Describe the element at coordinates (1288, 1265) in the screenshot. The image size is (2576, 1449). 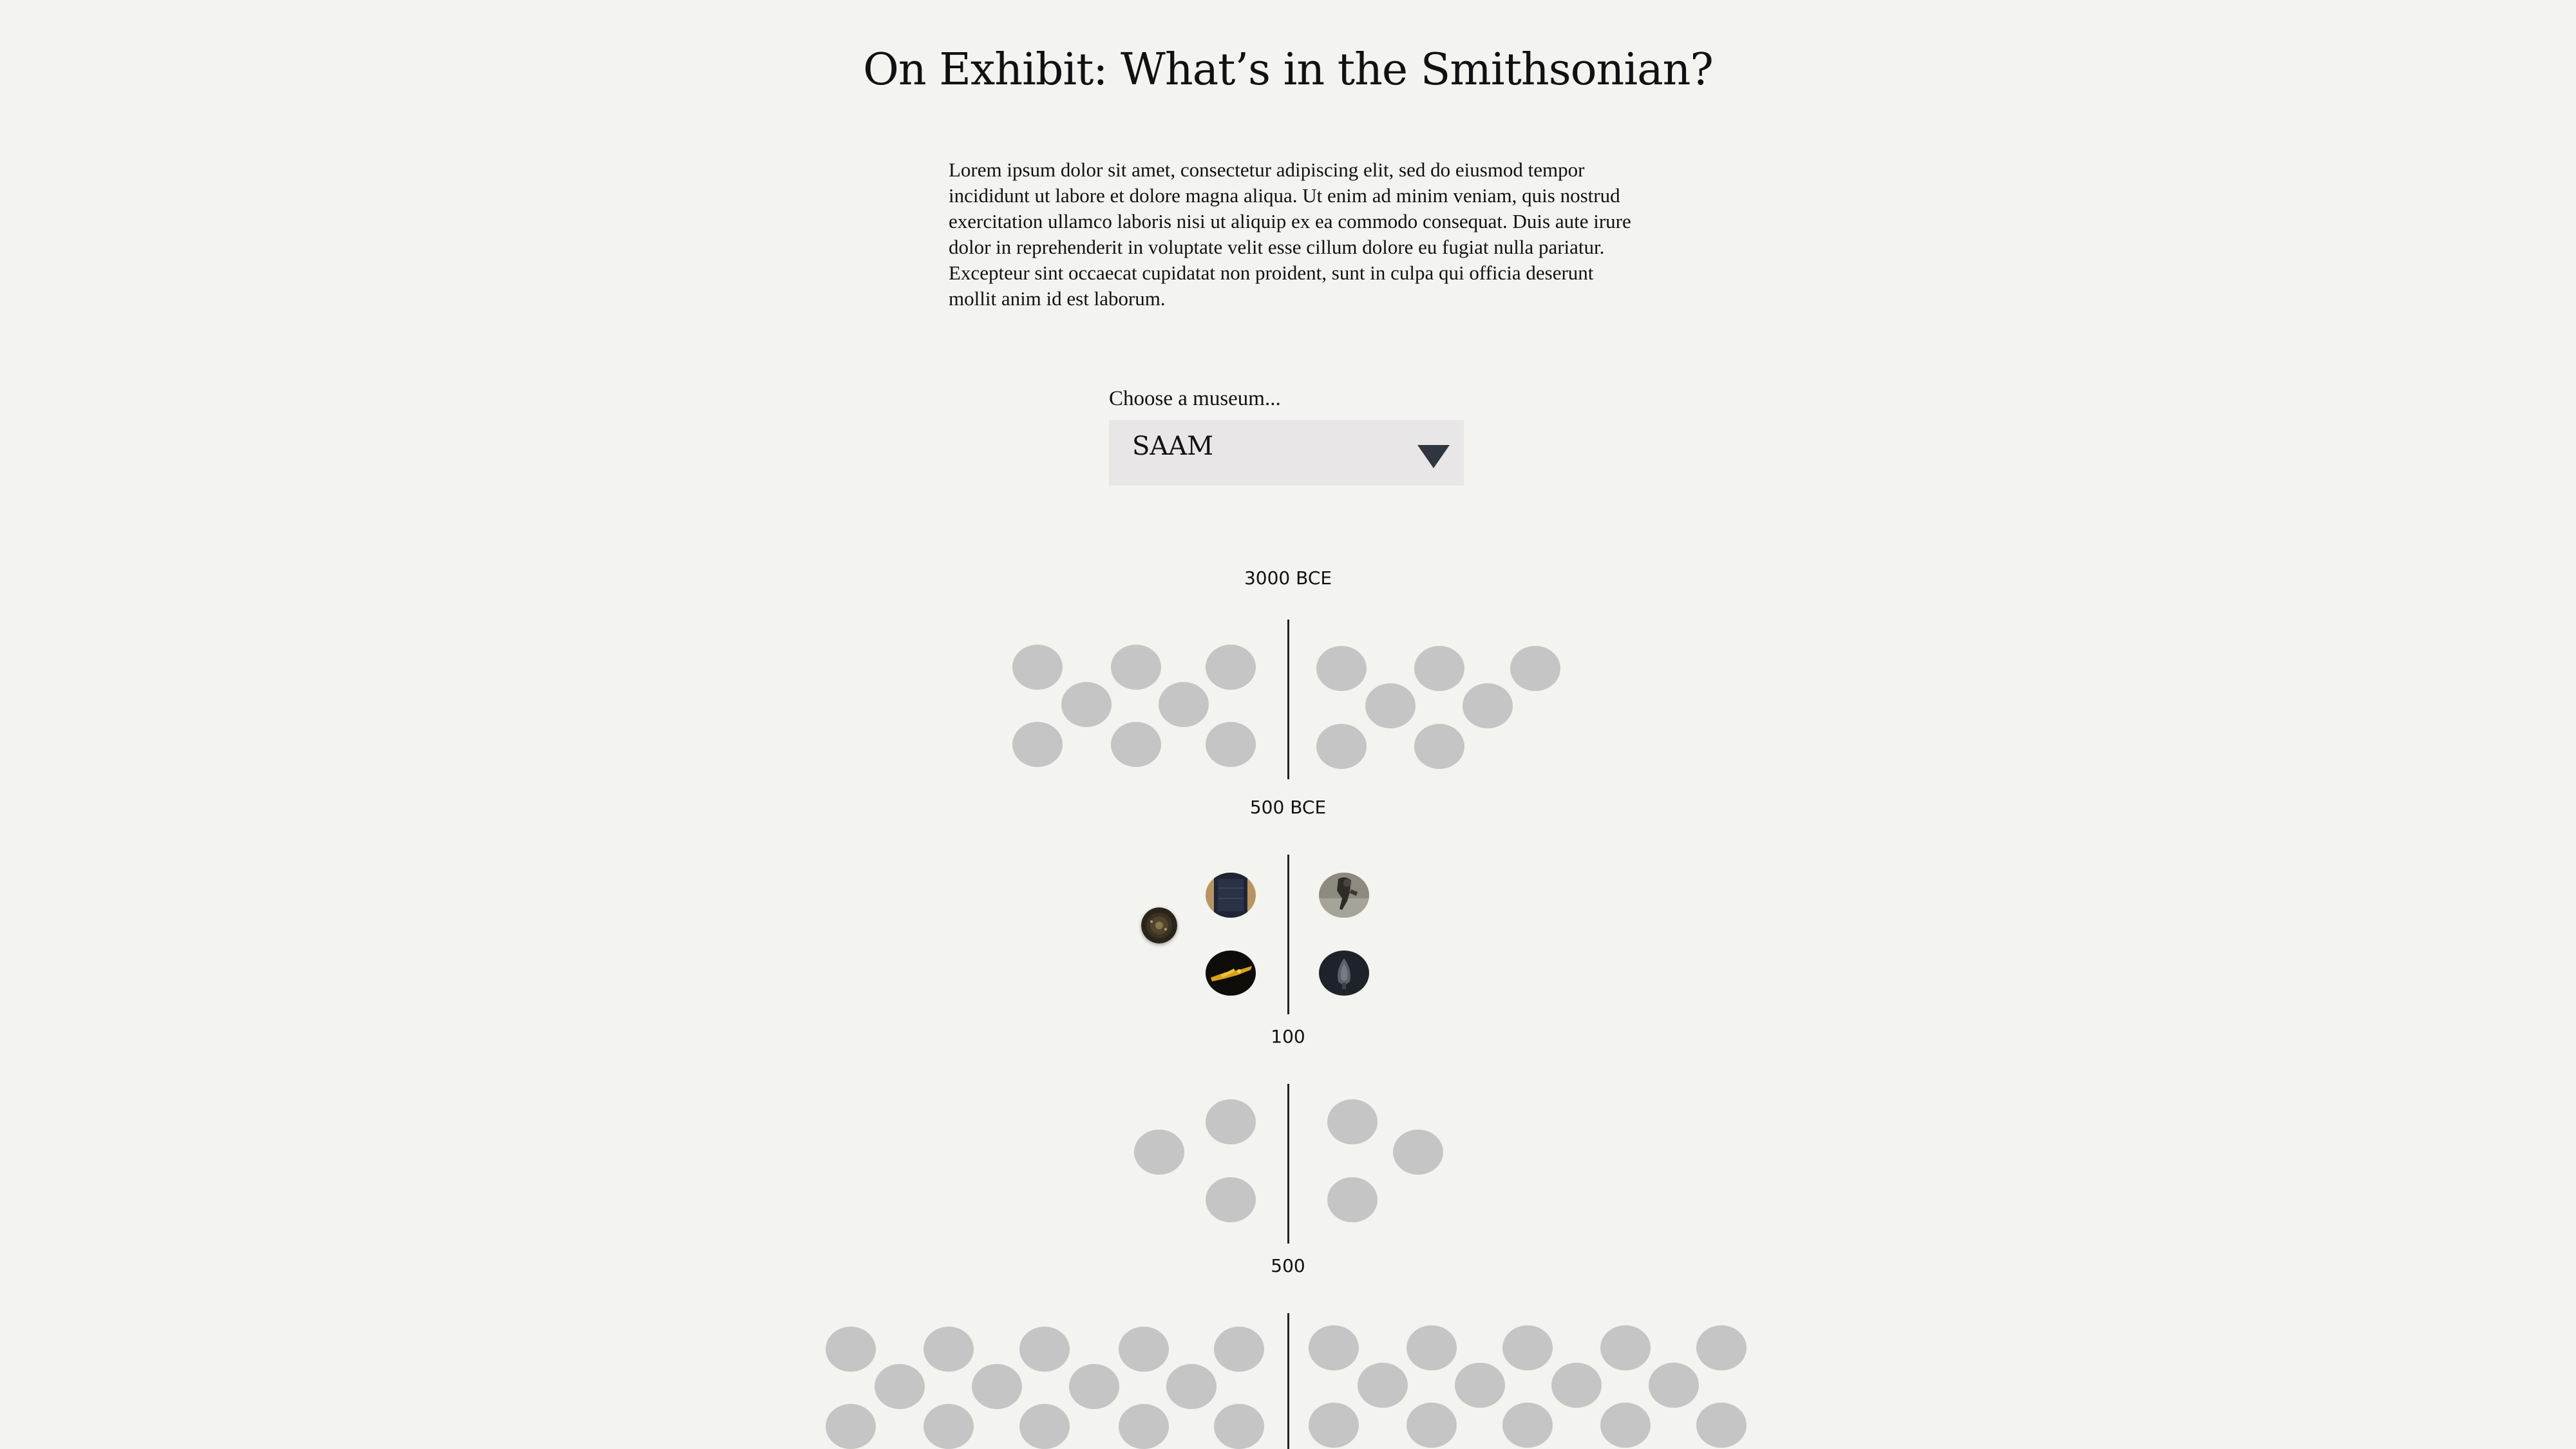
I see `era-label: 500` at that location.